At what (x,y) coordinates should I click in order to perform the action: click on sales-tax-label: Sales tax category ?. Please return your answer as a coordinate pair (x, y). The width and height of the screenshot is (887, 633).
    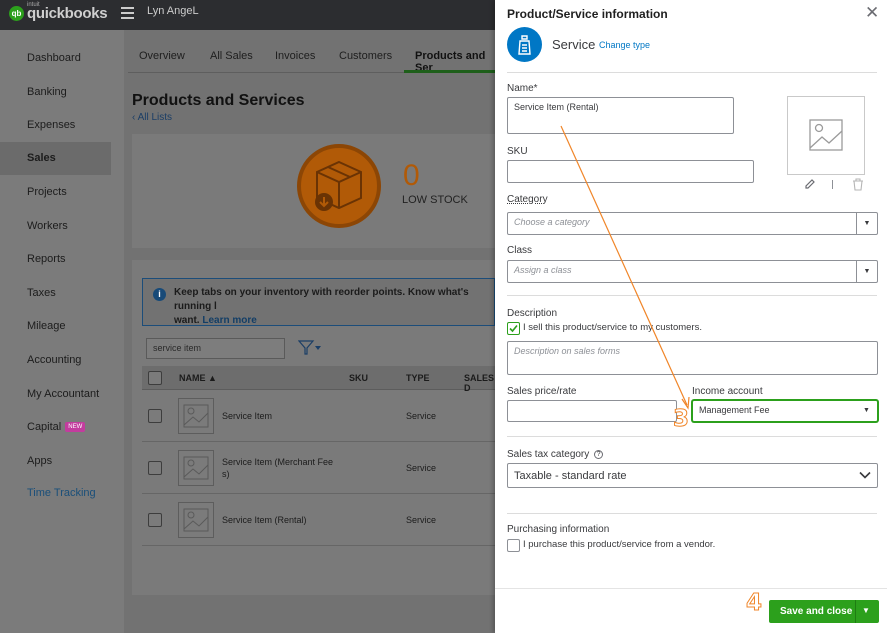
    Looking at the image, I should click on (555, 454).